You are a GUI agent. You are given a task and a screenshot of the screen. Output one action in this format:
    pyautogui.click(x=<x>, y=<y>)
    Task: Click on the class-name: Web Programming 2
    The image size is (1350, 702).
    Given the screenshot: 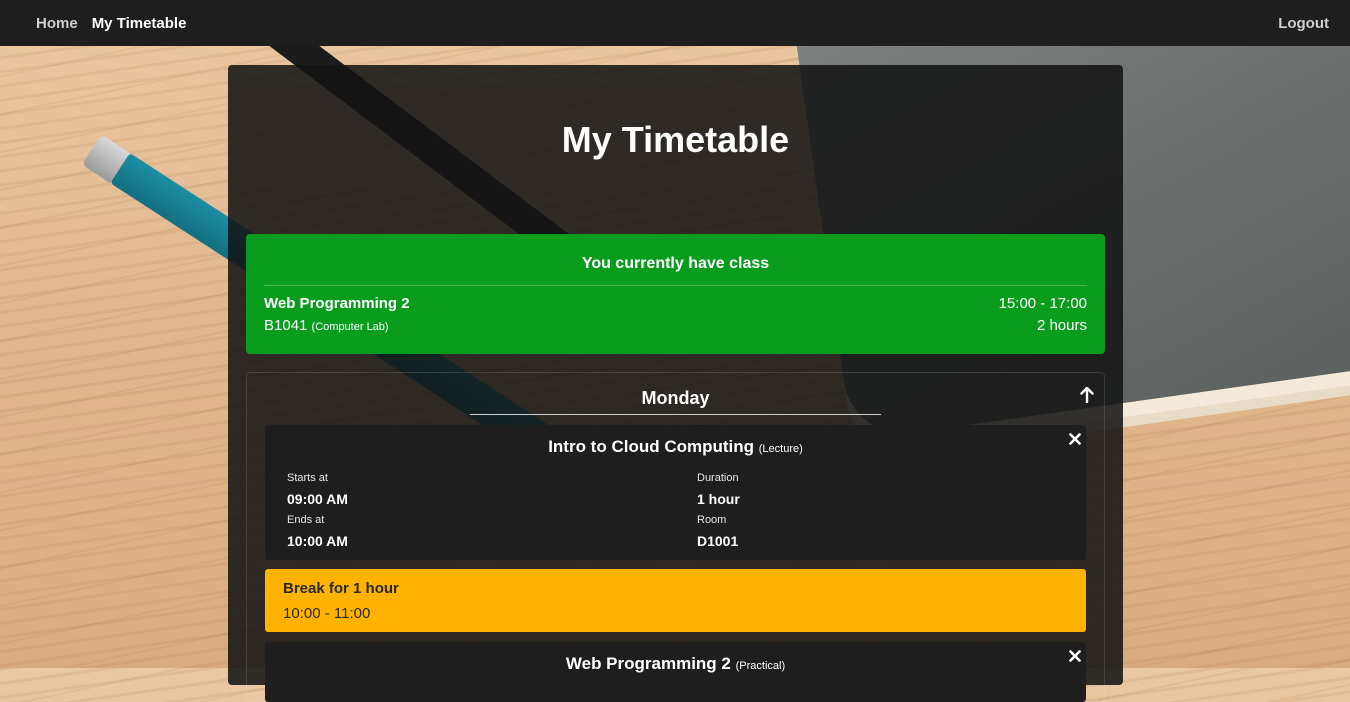 What is the action you would take?
    pyautogui.click(x=648, y=663)
    